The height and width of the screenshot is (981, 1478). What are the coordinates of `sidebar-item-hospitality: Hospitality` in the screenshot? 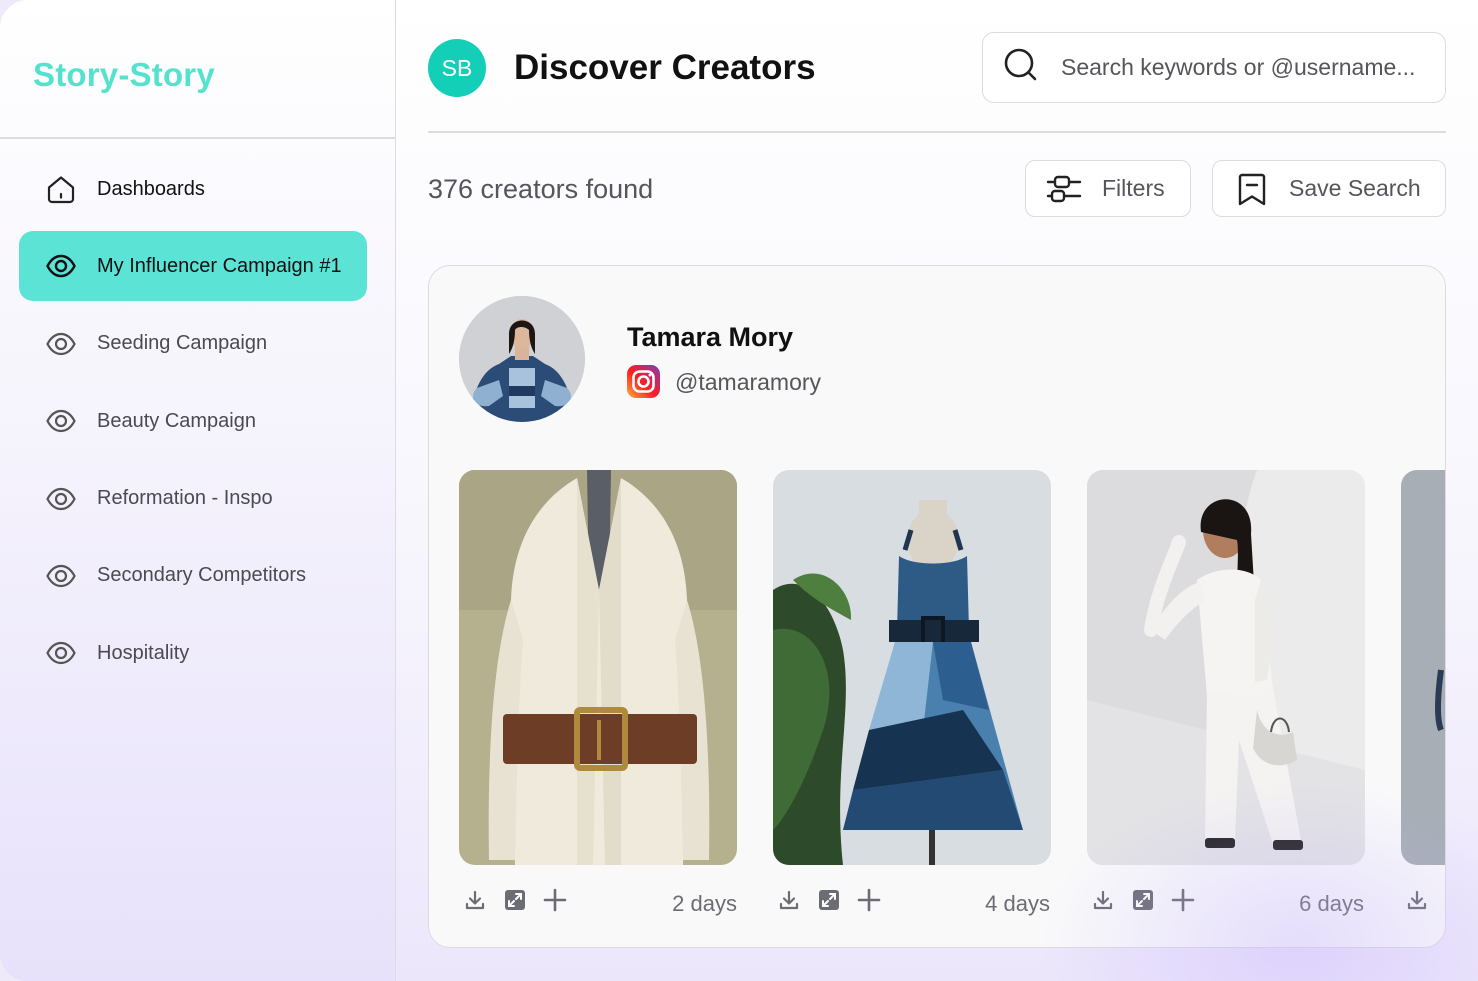 It's located at (193, 653).